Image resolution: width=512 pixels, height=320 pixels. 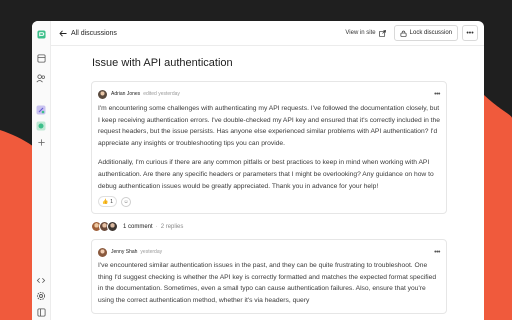 What do you see at coordinates (41, 58) in the screenshot?
I see `inbox-icon` at bounding box center [41, 58].